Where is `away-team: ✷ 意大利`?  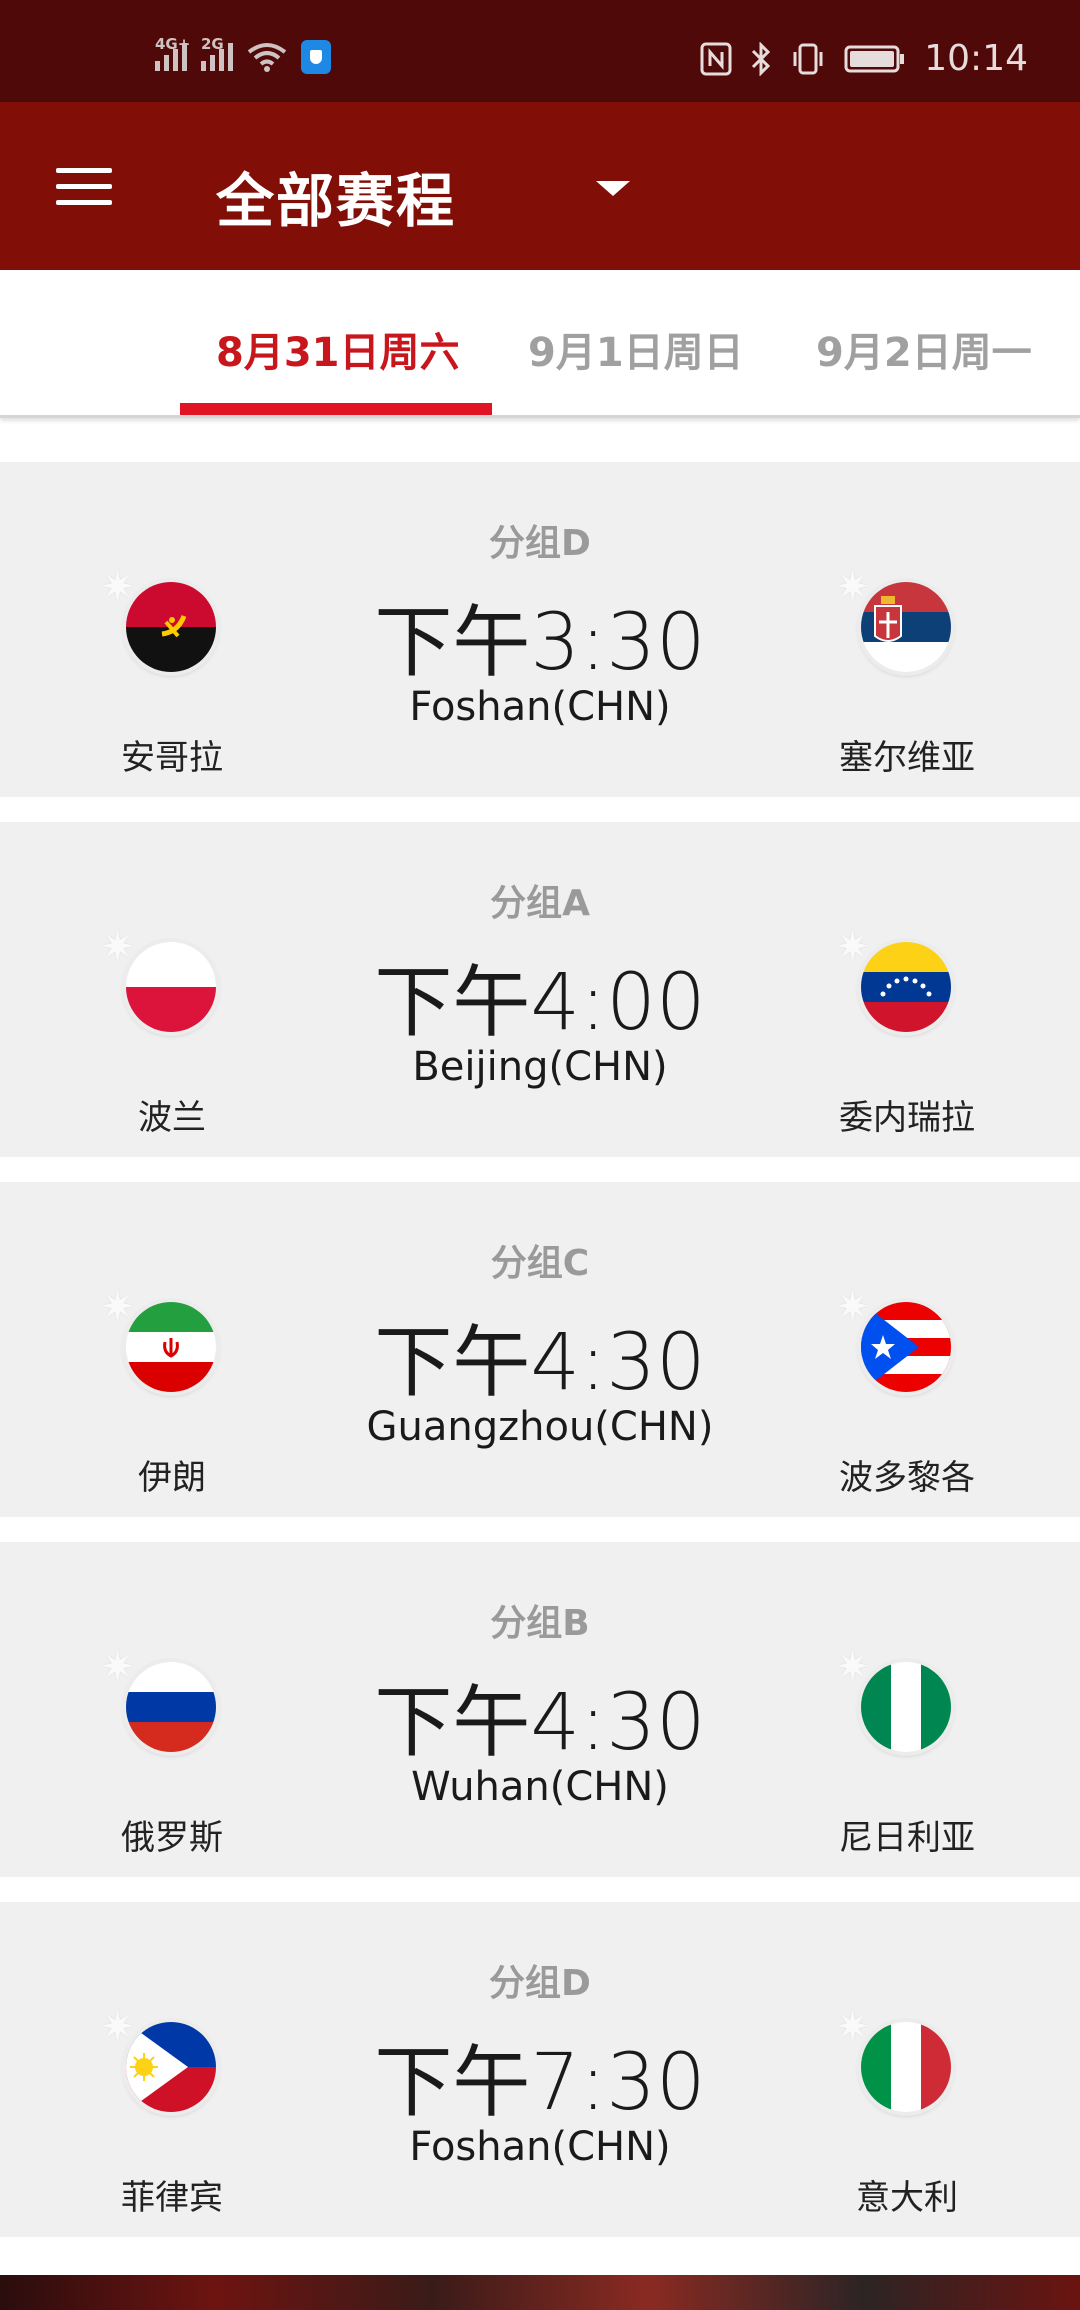
away-team: ✷ 意大利 is located at coordinates (907, 2069).